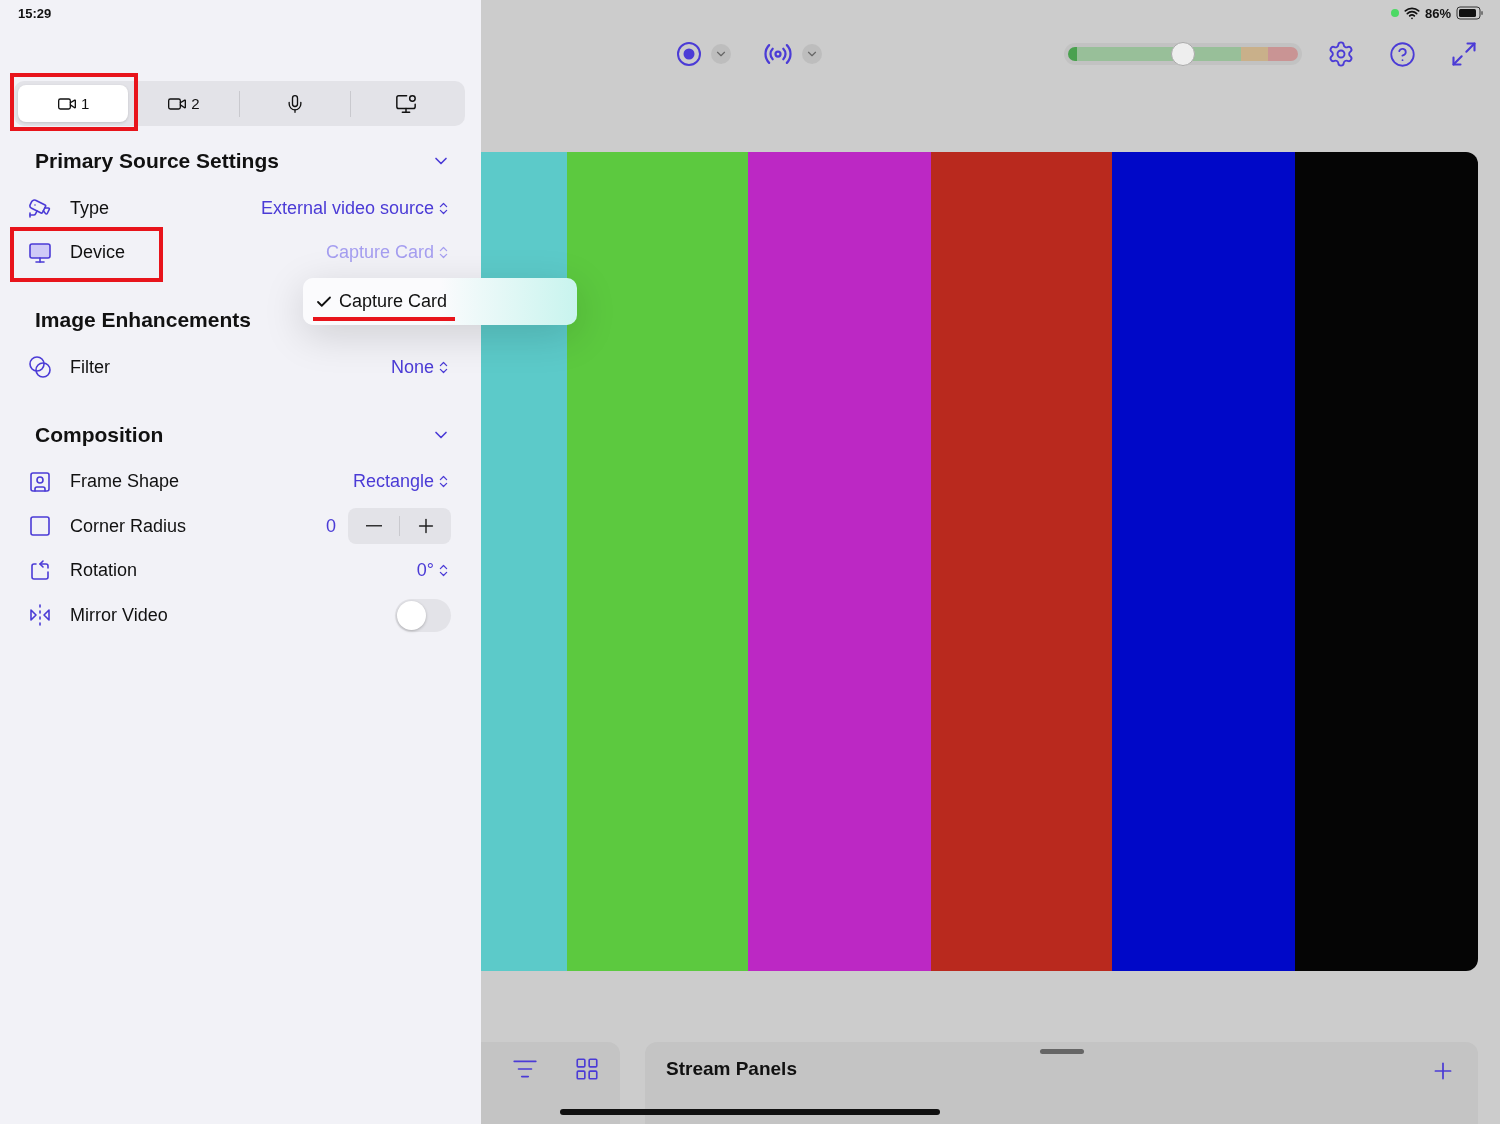  I want to click on wifi-icon, so click(1411, 13).